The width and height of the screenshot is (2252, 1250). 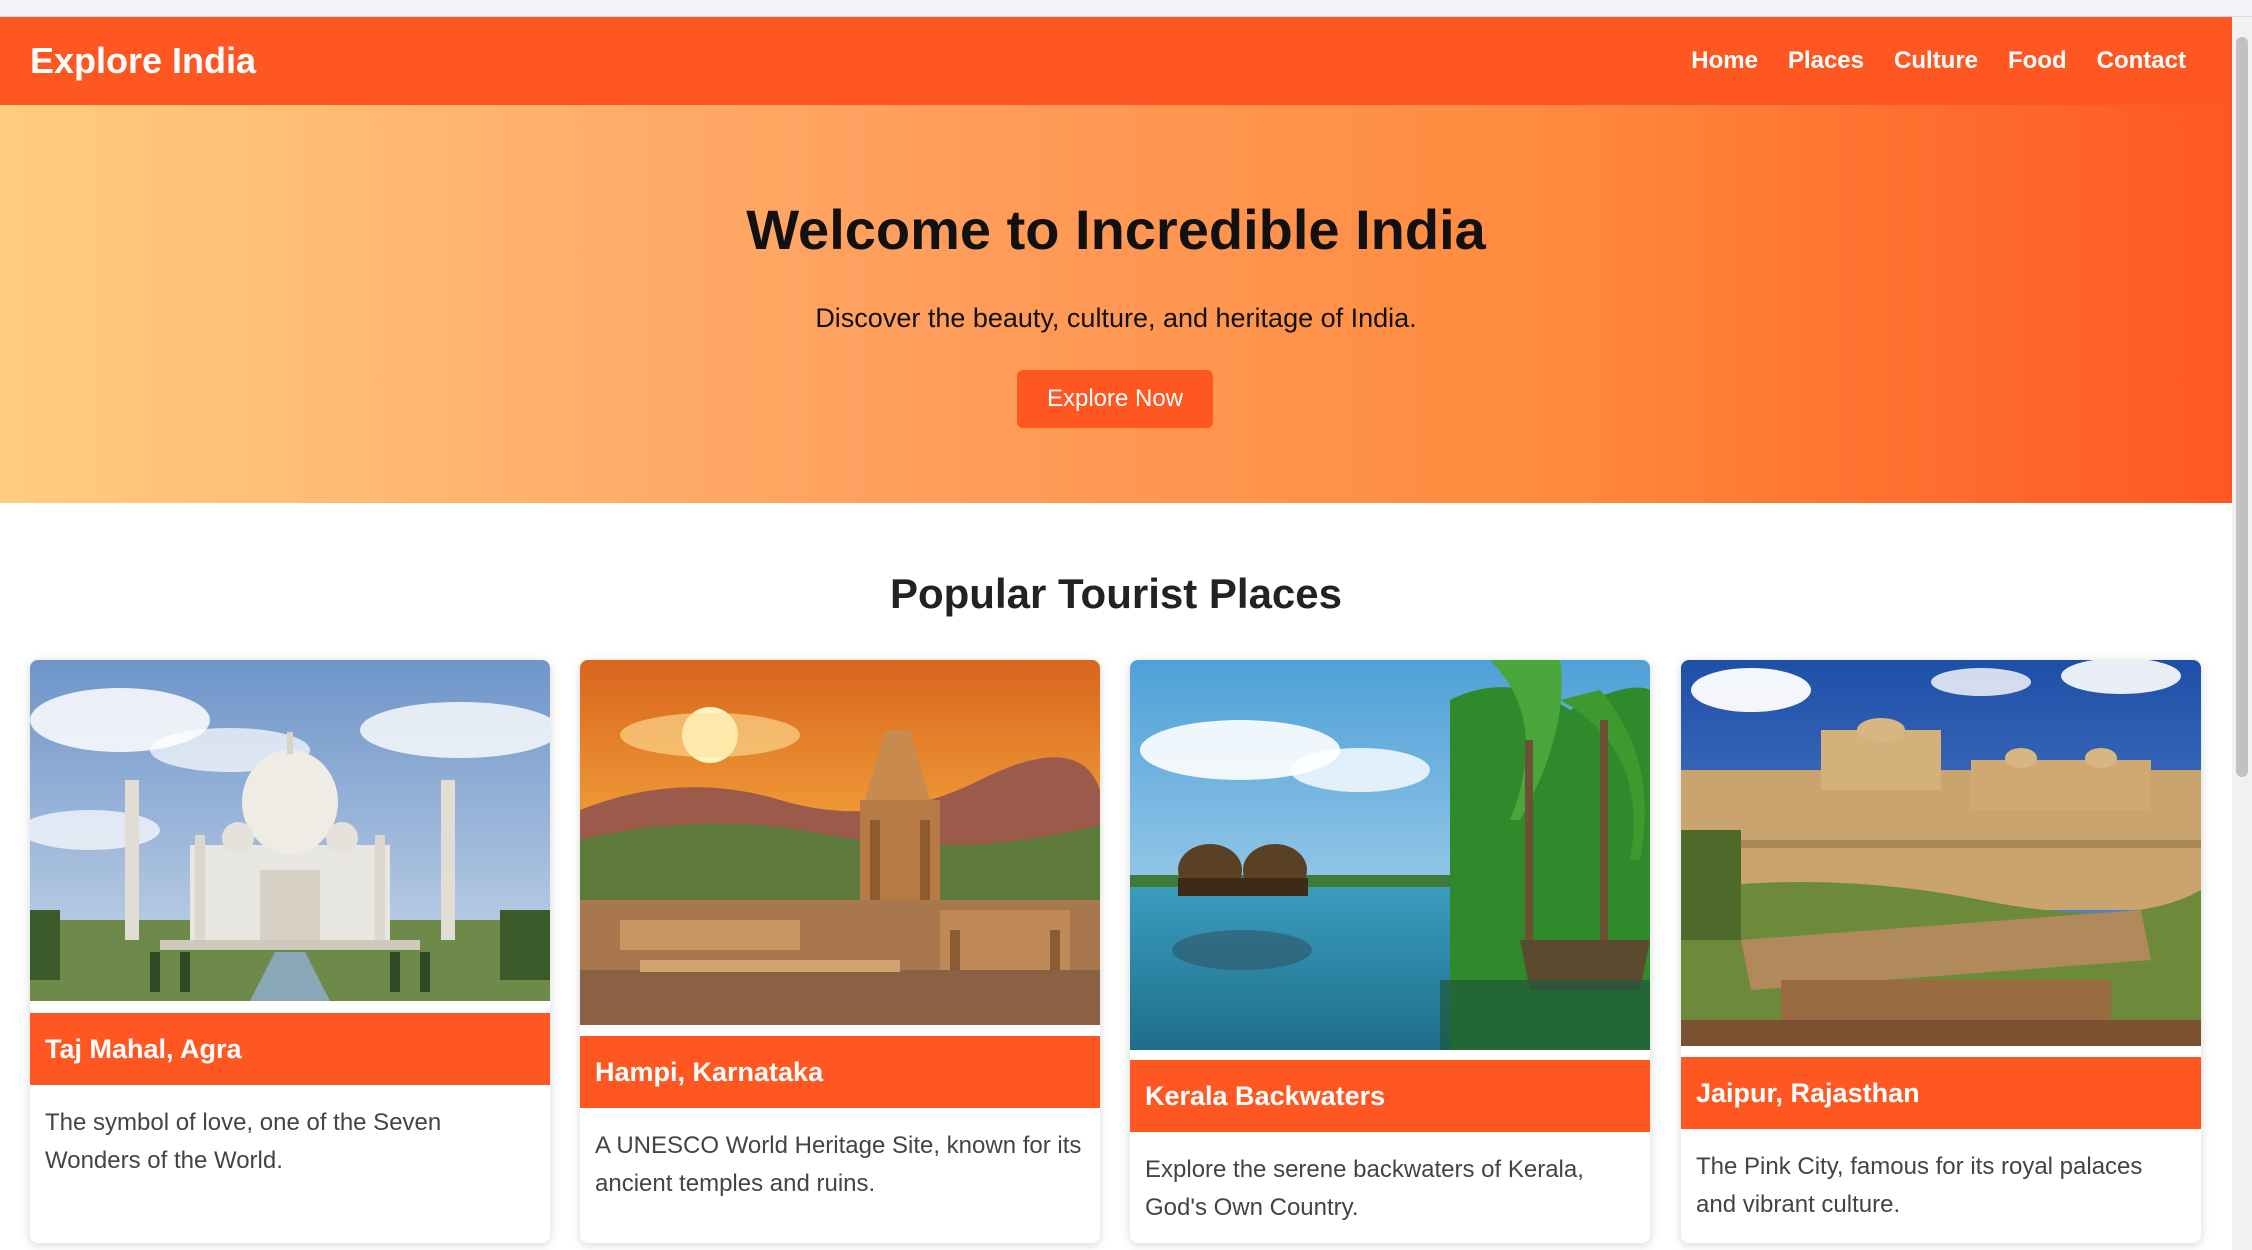 I want to click on vertical-scrollbar, so click(x=2242, y=633).